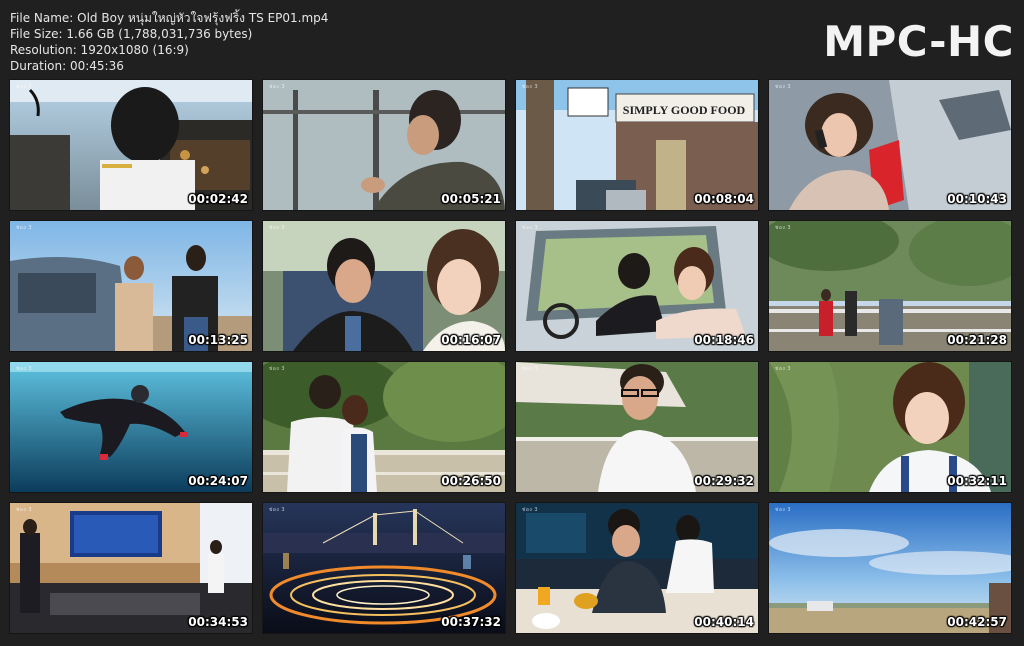 This screenshot has width=1024, height=646. I want to click on scene-car-interior, so click(637, 286).